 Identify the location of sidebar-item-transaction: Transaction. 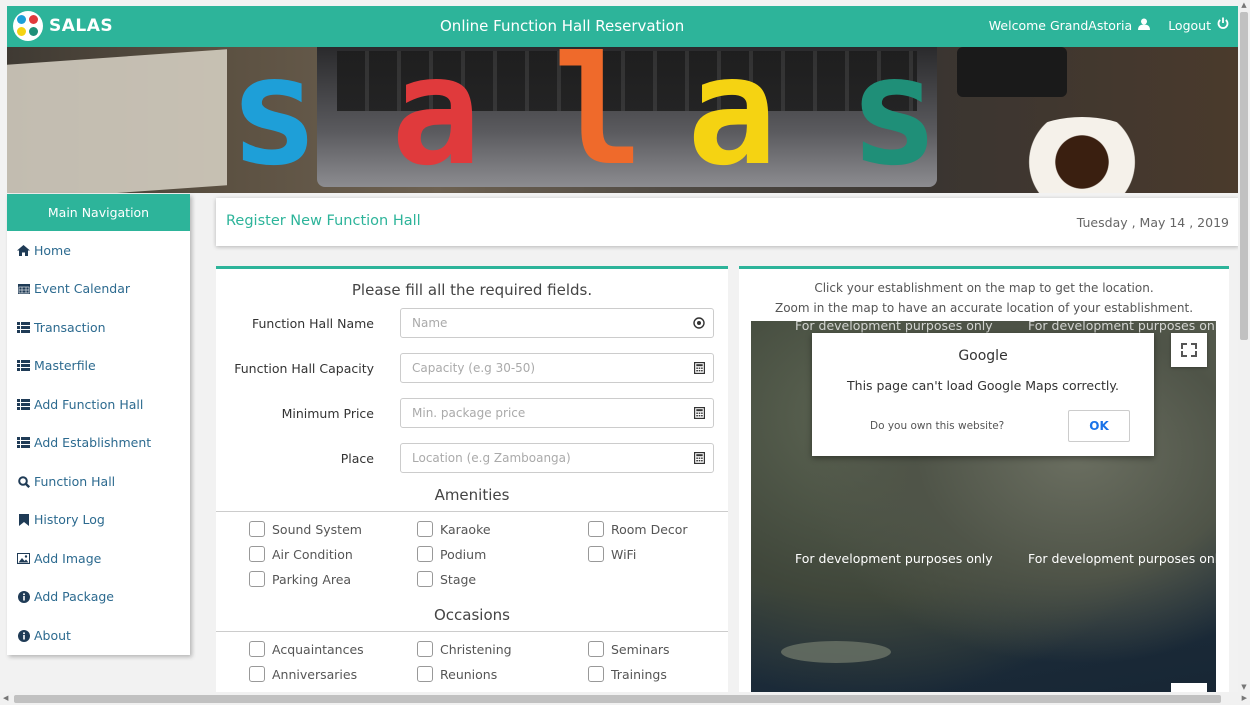
(98, 327).